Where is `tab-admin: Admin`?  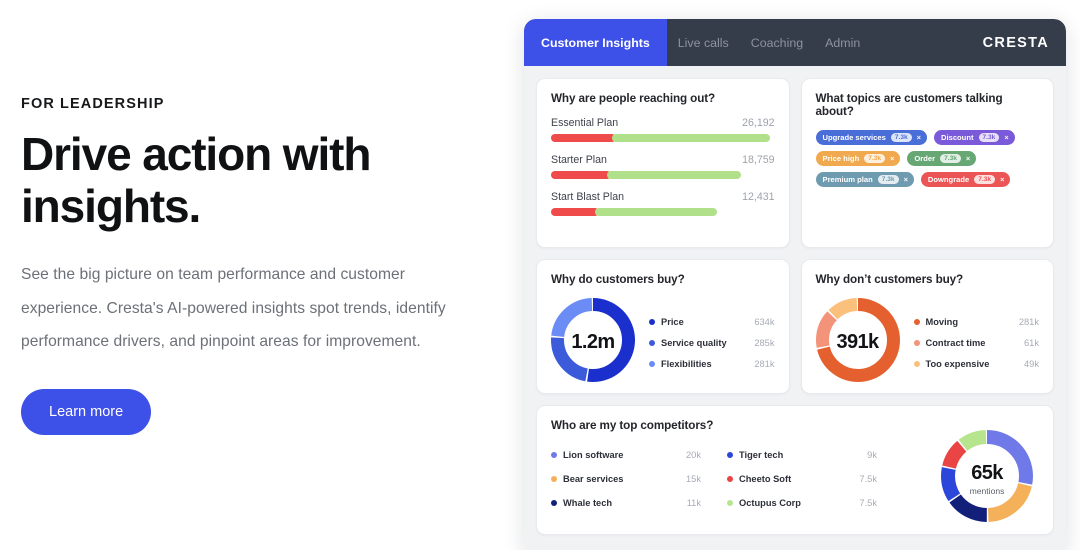
tab-admin: Admin is located at coordinates (842, 42).